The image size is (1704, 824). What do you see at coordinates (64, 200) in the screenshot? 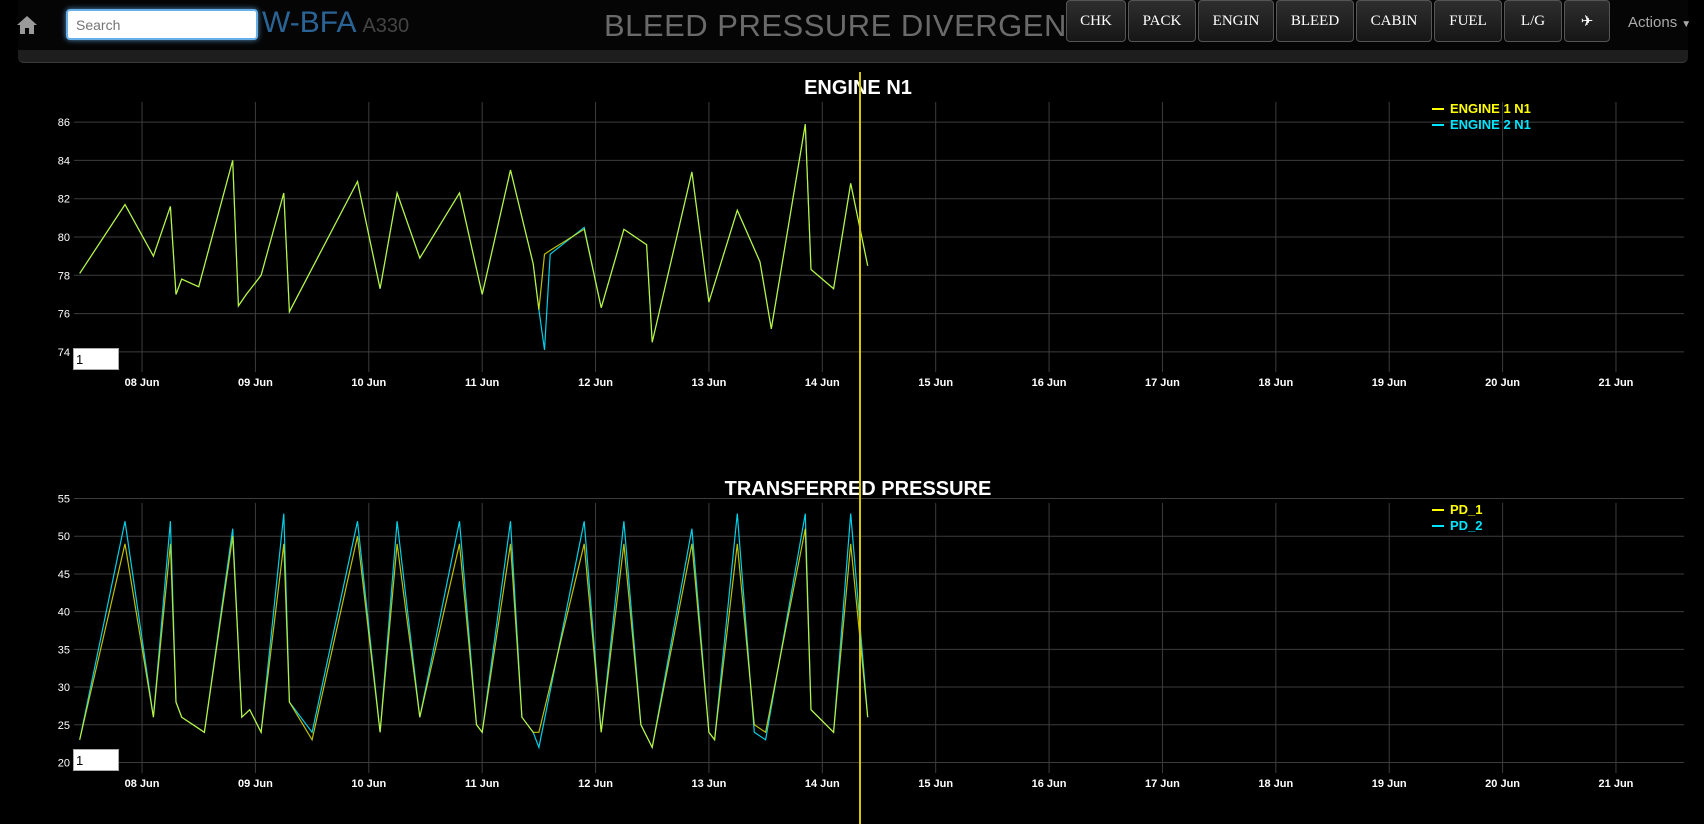
I see `y-tick-label: 82` at bounding box center [64, 200].